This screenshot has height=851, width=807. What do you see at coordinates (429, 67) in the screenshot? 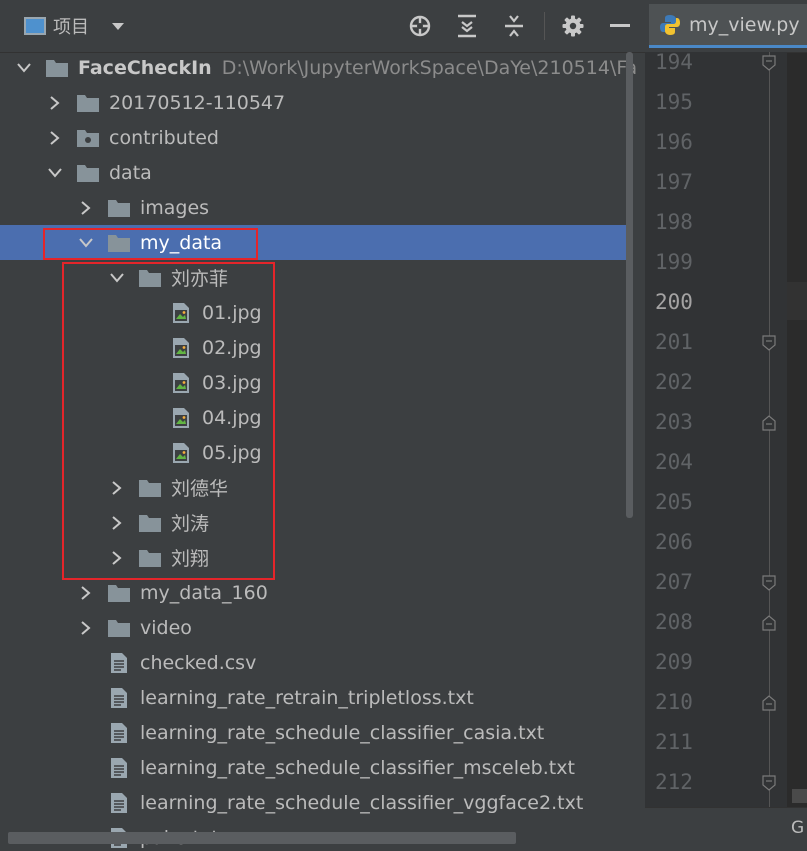
I see `project-path: D:\Work\JupyterWorkSpace\DaYe\210514\Fa` at bounding box center [429, 67].